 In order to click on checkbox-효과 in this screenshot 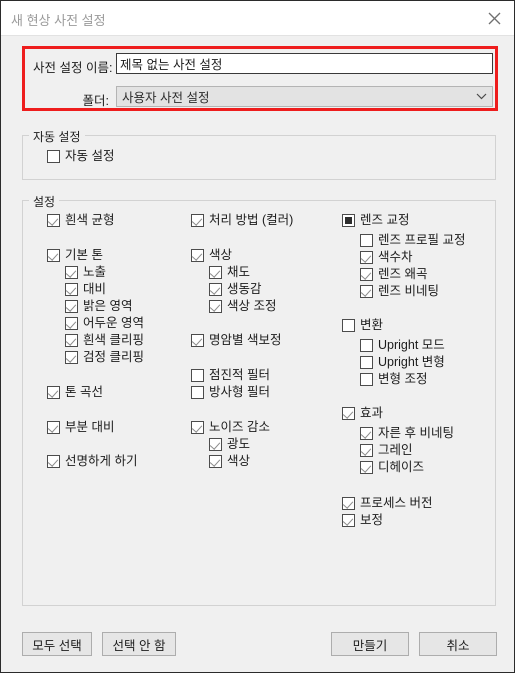, I will do `click(348, 413)`.